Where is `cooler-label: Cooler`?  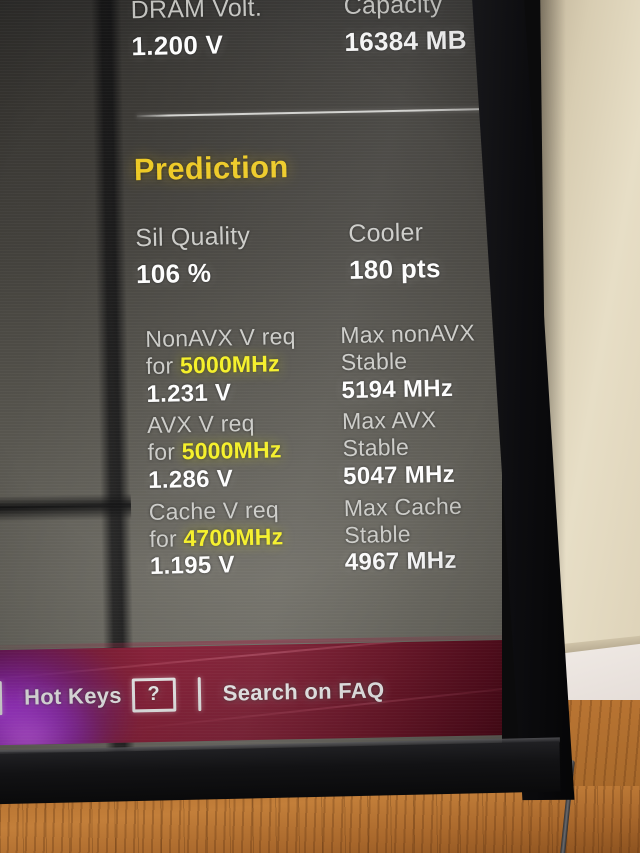 cooler-label: Cooler is located at coordinates (386, 233).